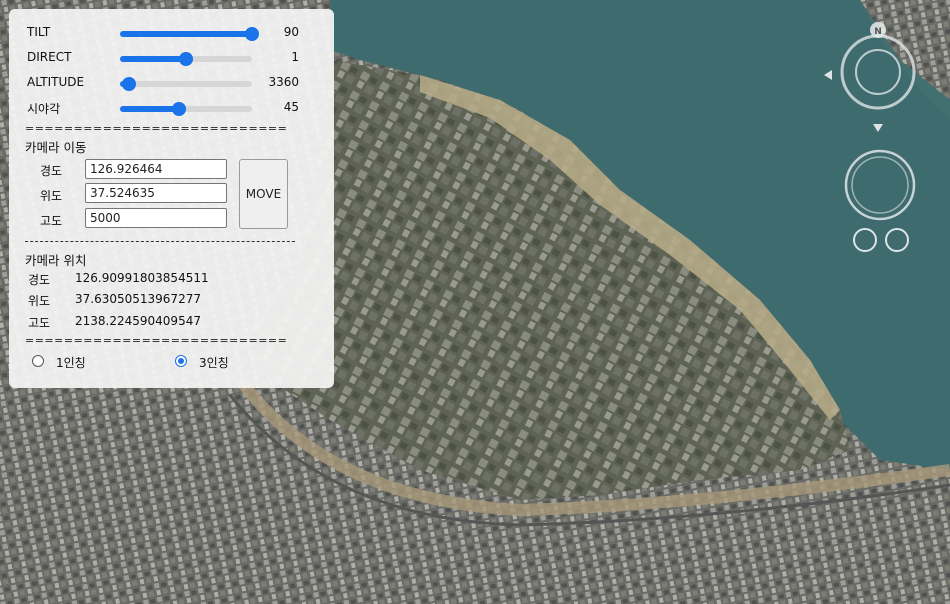 The image size is (950, 604). I want to click on direct-slider-row: DIRECT 1, so click(177, 58).